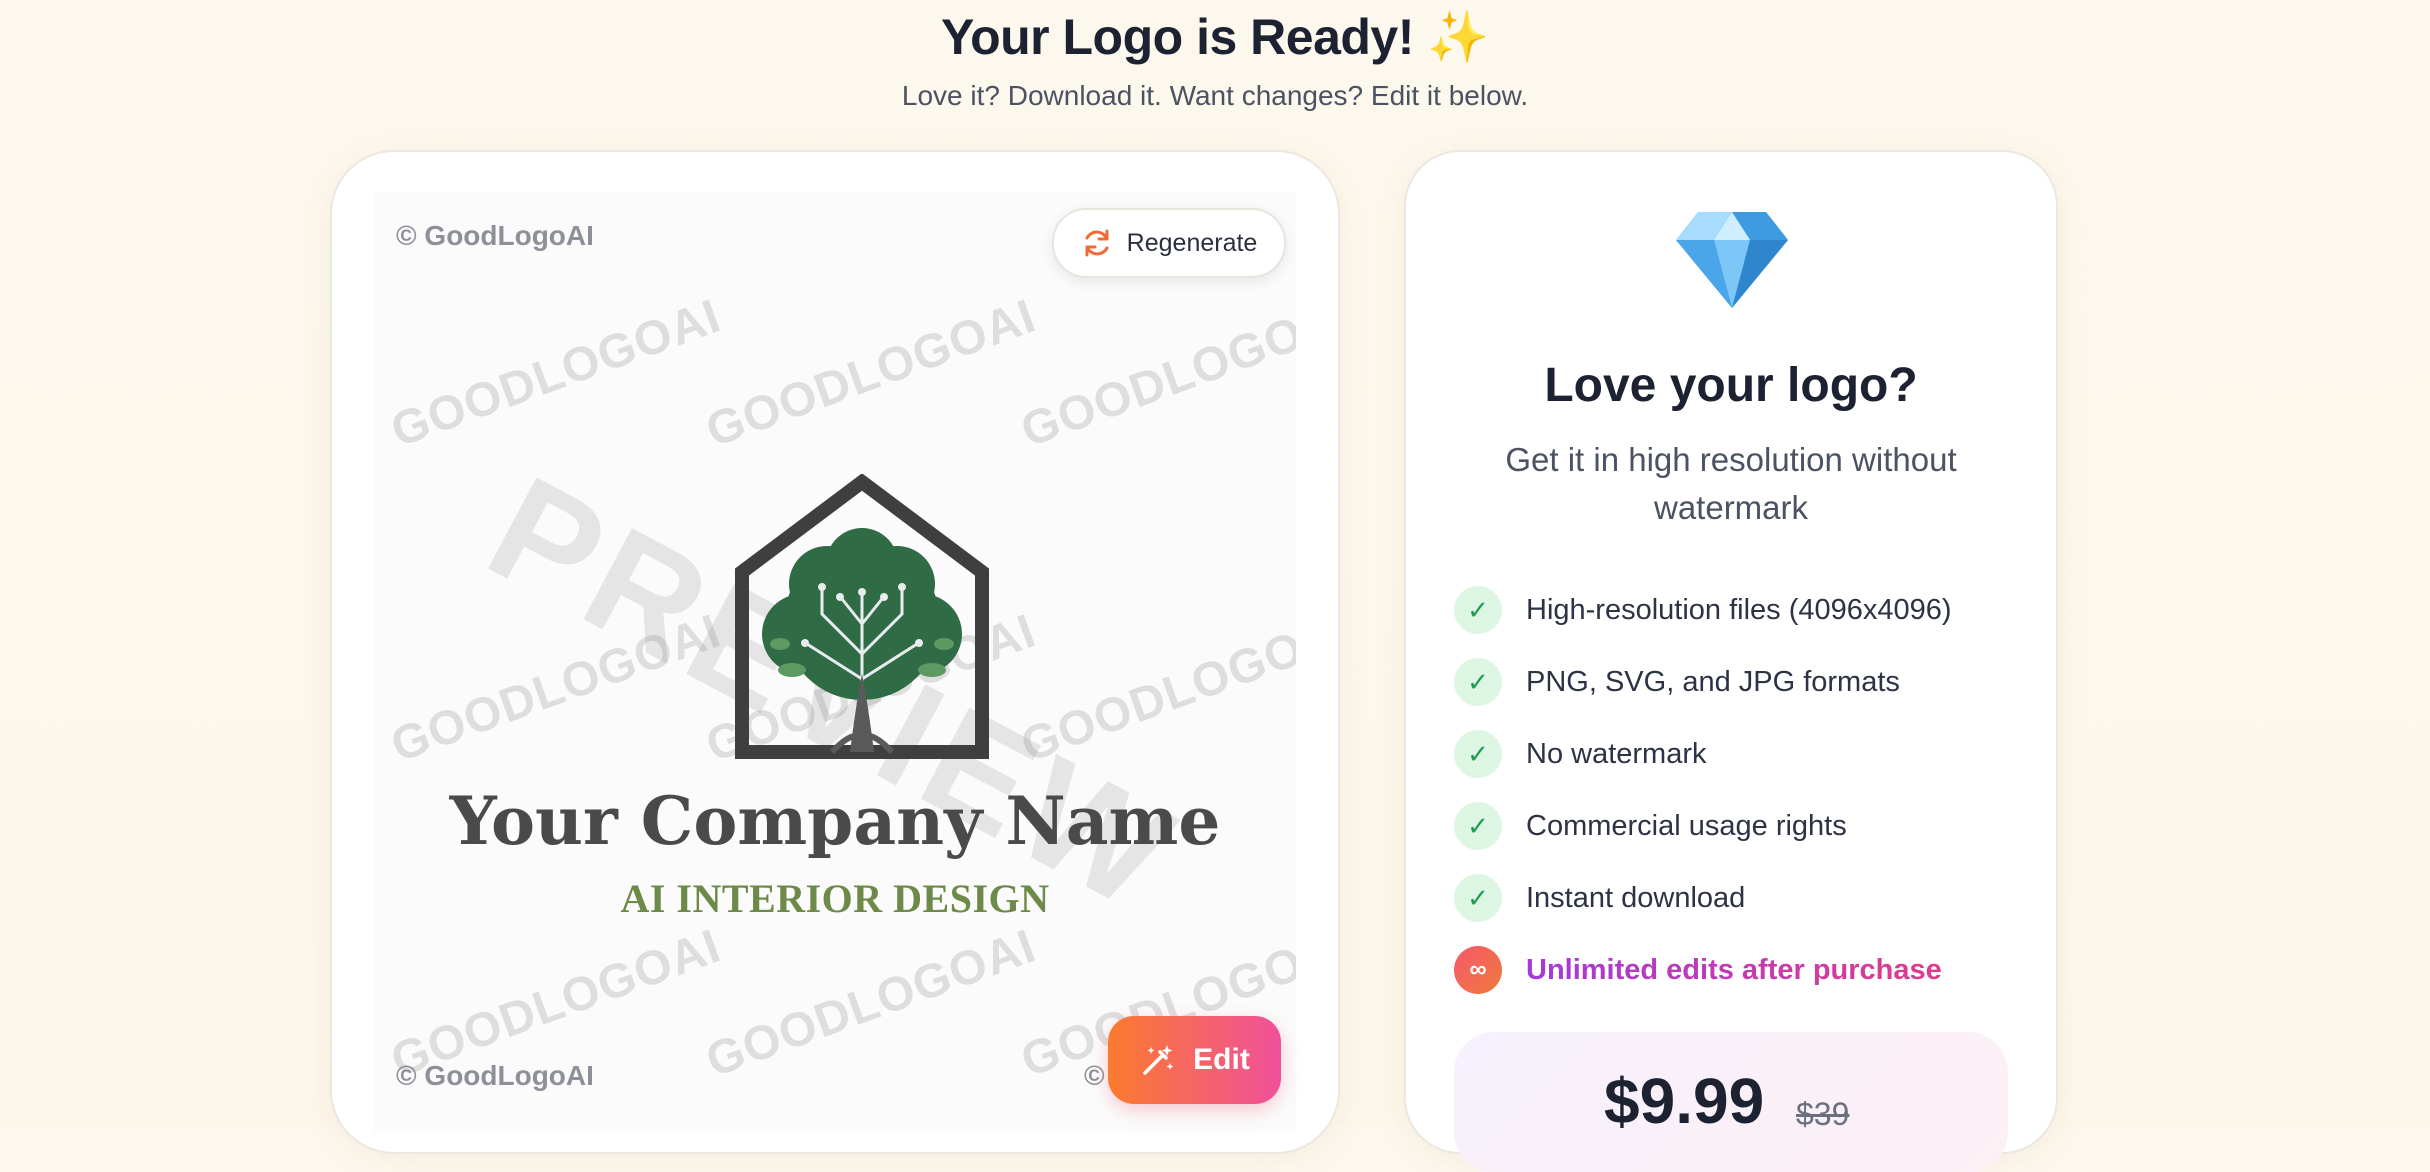  What do you see at coordinates (495, 235) in the screenshot?
I see `copyright-watermark: © GoodLogoAI` at bounding box center [495, 235].